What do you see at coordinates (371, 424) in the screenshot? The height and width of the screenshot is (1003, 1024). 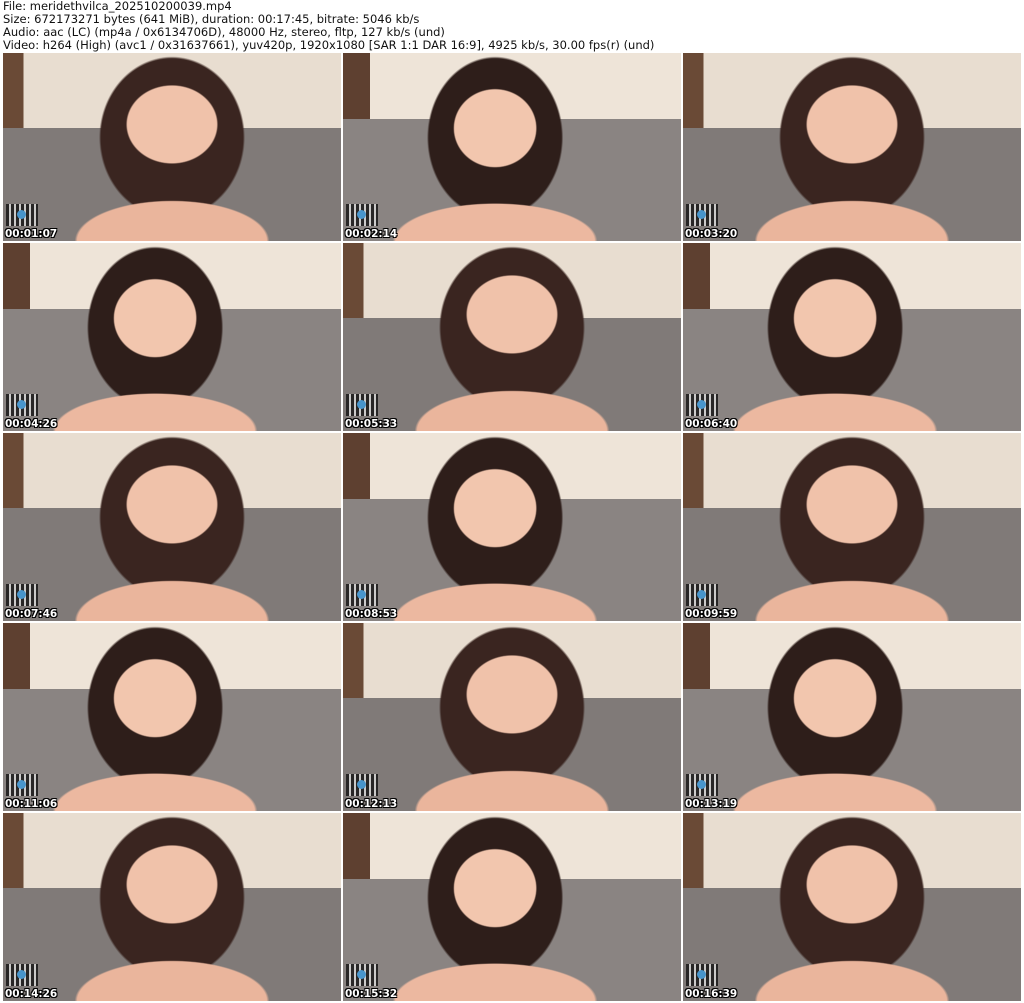 I see `thumbnail-timestamp: 00:05:33` at bounding box center [371, 424].